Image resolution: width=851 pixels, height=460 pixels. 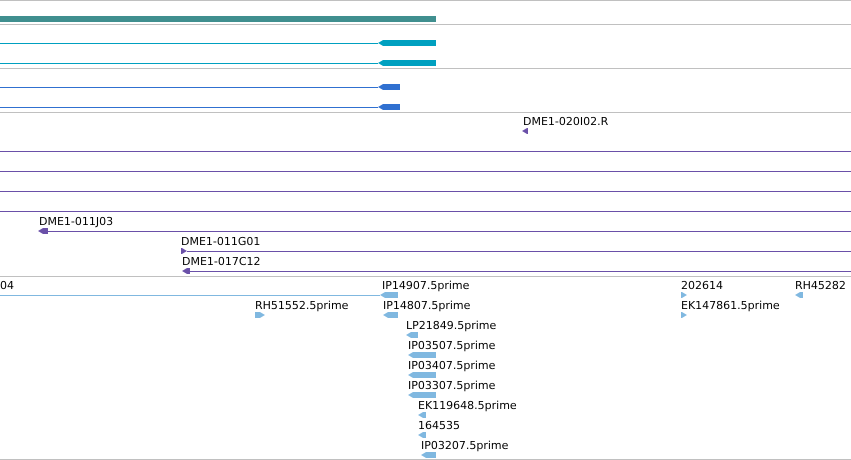 I want to click on feature-label: DME1-017C12, so click(x=221, y=261).